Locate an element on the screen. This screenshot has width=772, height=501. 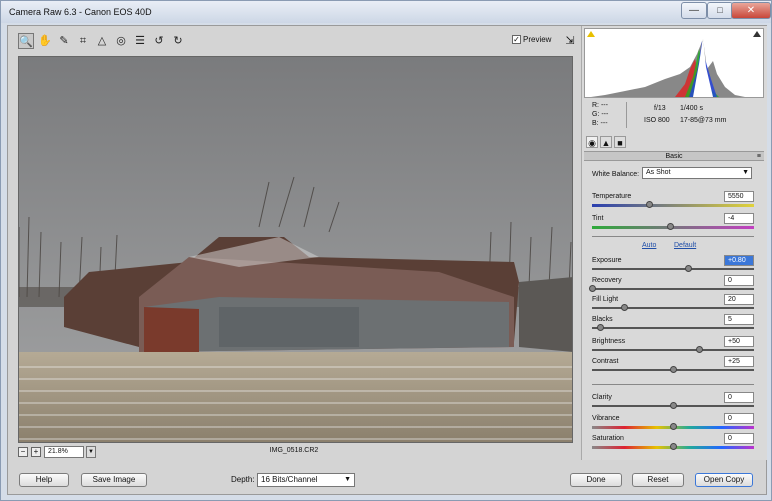
preview-checkbox: ✓ is located at coordinates (516, 40).